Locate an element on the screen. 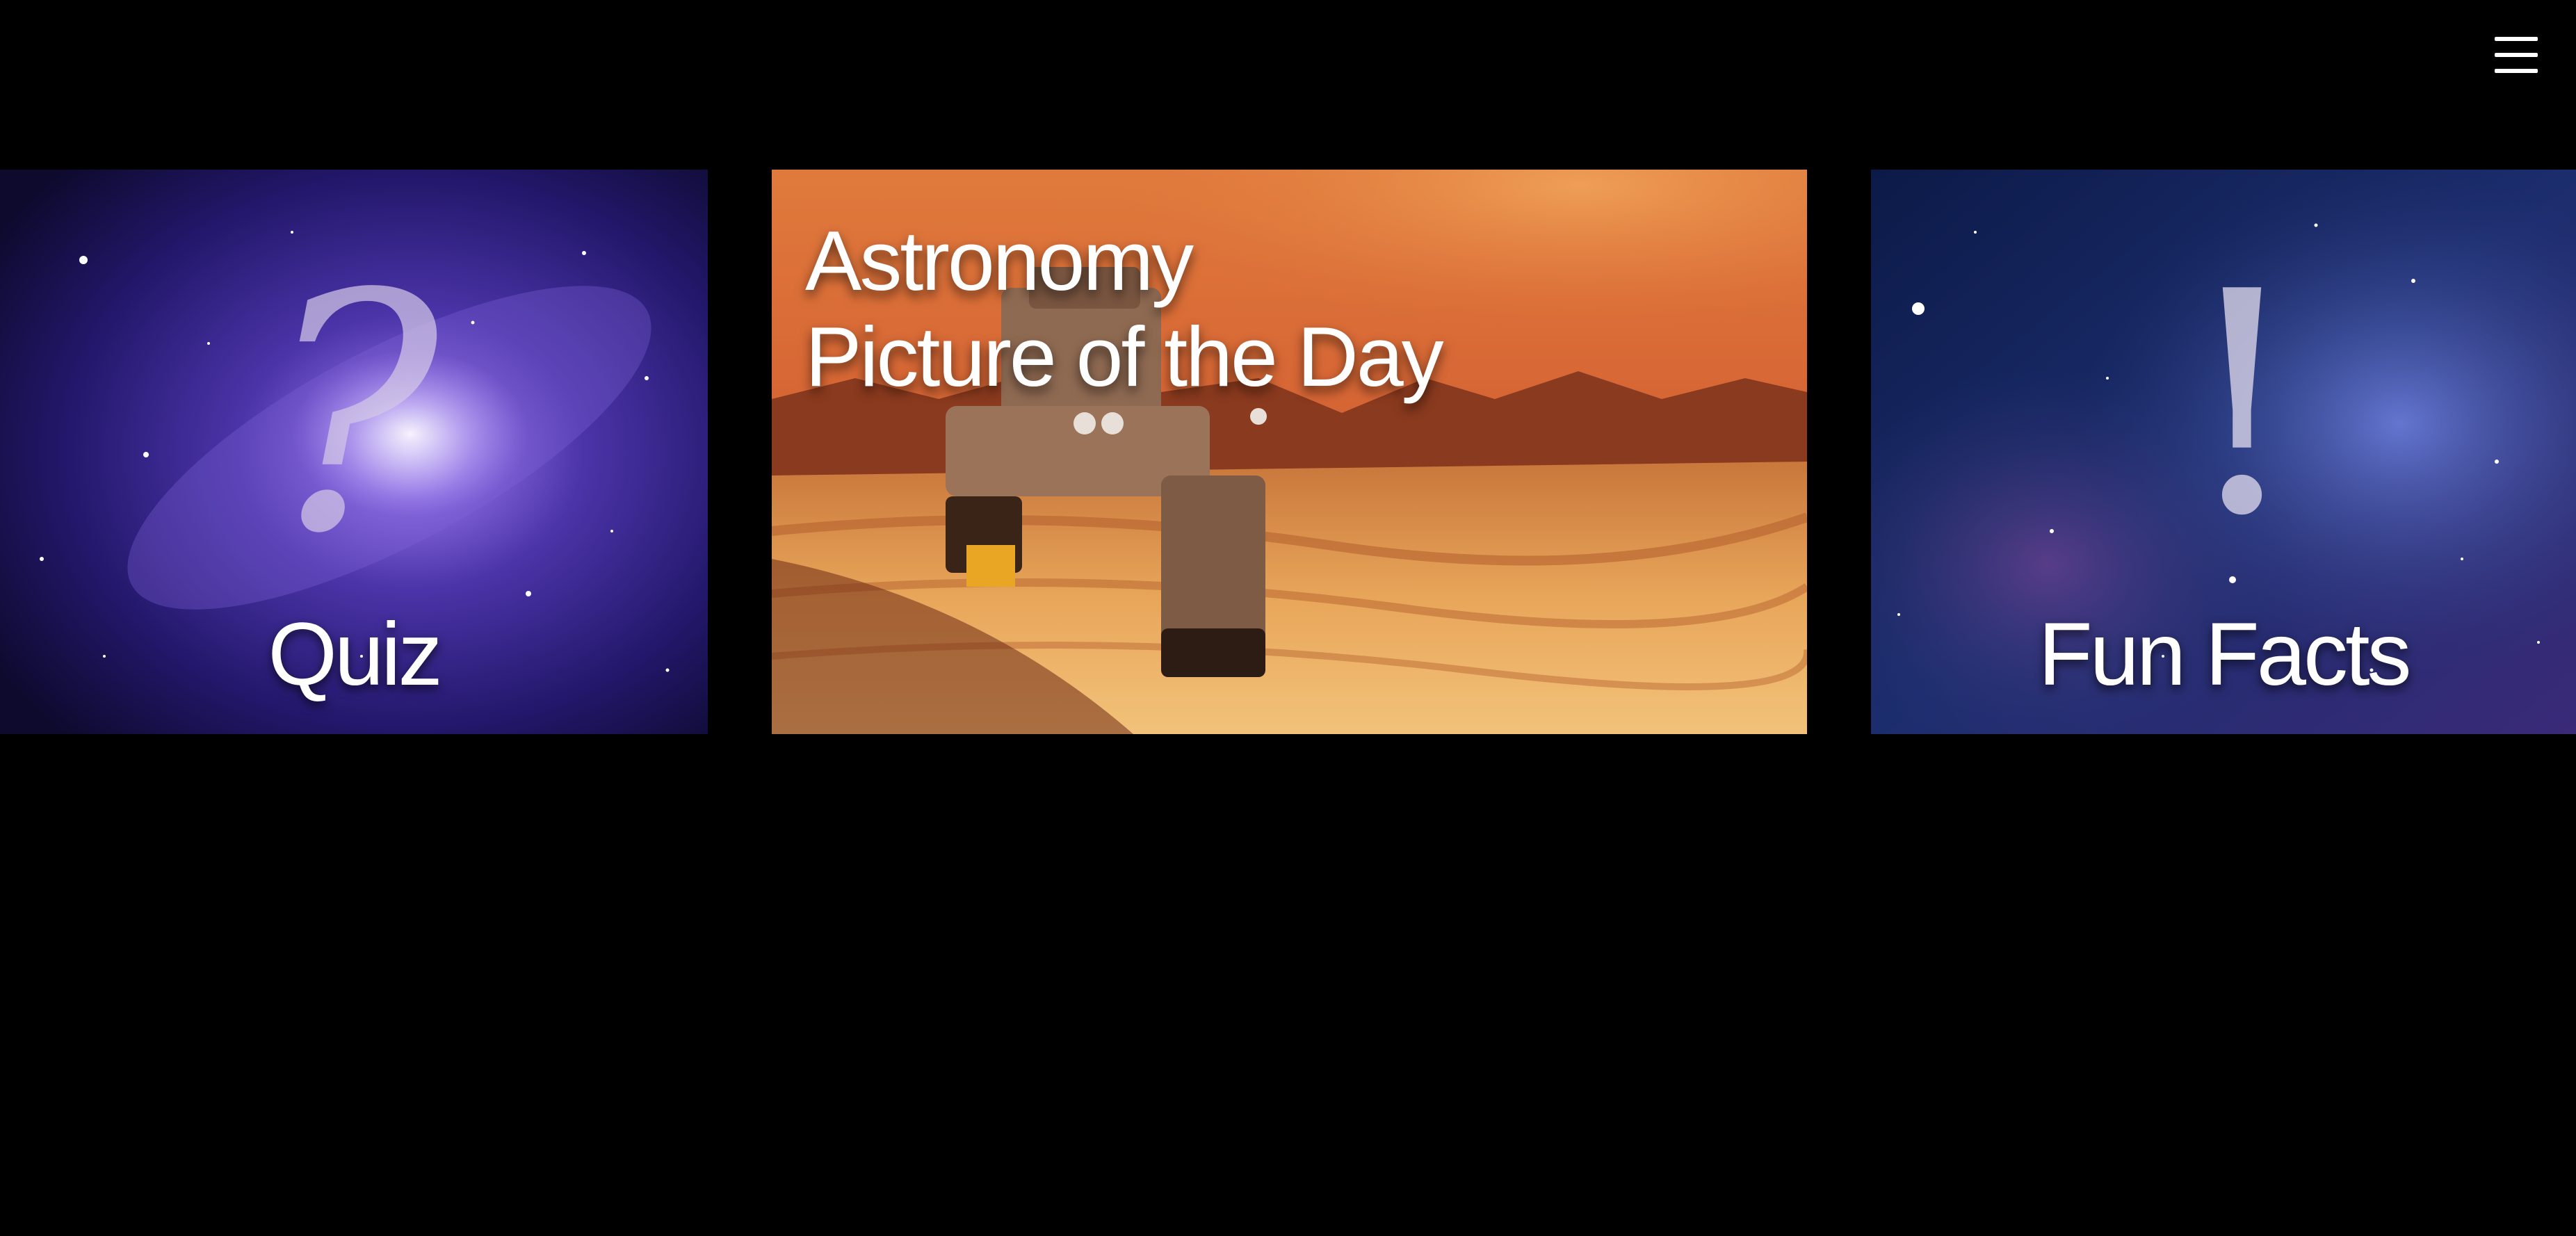 The width and height of the screenshot is (2576, 1236). quiz-label: Quiz is located at coordinates (355, 654).